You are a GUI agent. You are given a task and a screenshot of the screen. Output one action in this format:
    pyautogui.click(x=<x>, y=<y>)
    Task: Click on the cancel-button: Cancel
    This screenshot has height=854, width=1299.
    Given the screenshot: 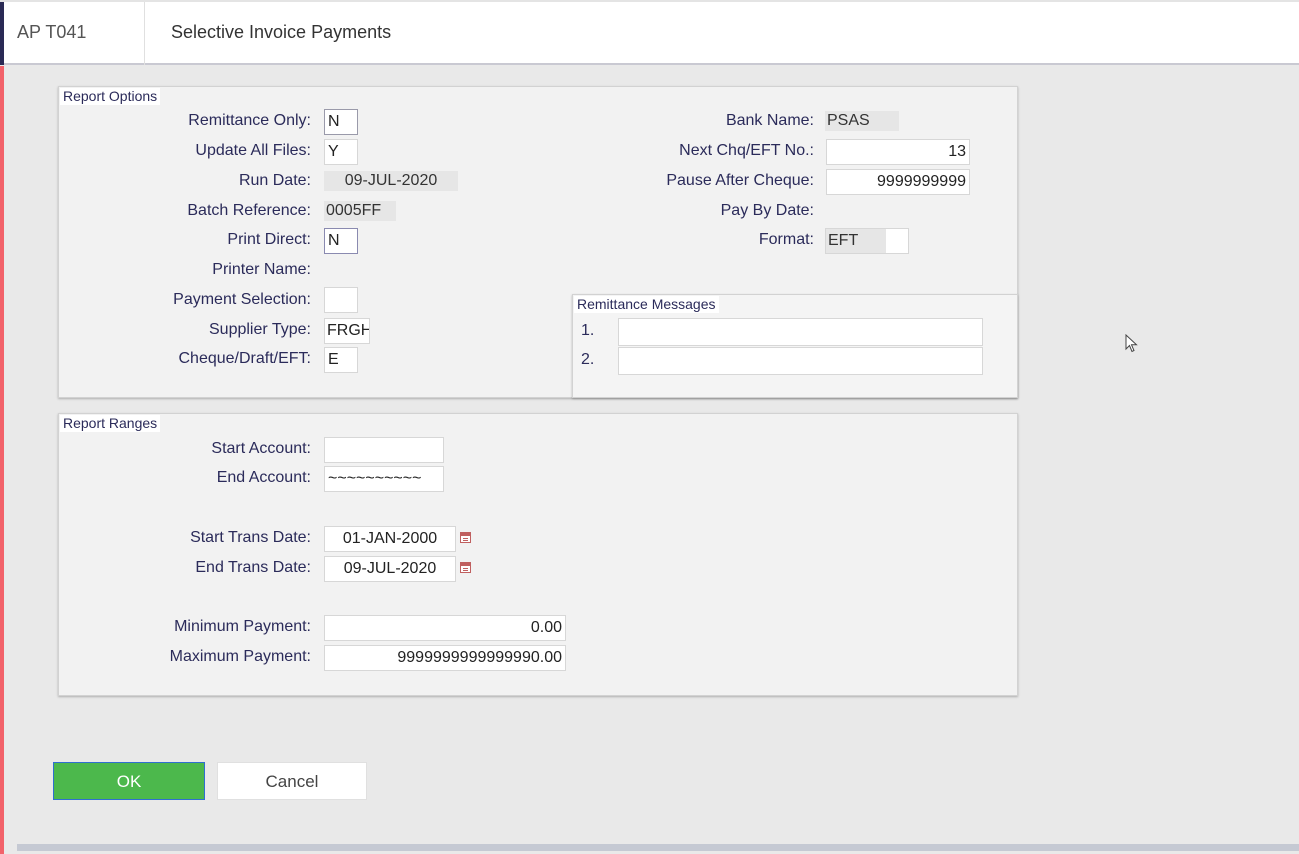 What is the action you would take?
    pyautogui.click(x=292, y=781)
    